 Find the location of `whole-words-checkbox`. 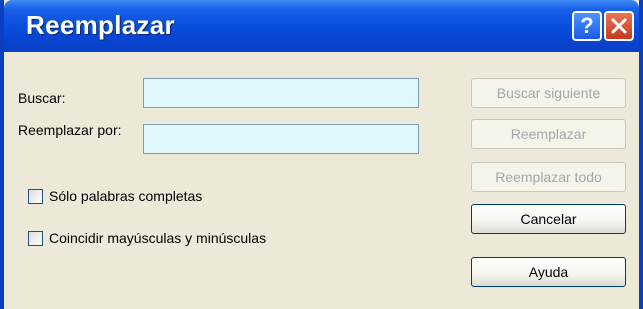

whole-words-checkbox is located at coordinates (35, 196).